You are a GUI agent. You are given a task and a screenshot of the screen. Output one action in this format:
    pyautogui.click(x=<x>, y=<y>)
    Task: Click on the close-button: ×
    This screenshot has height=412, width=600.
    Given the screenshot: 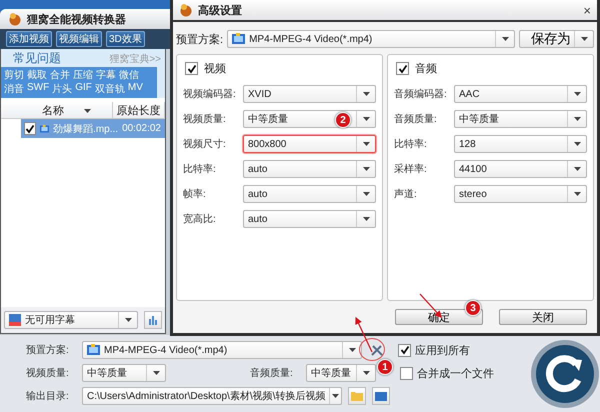 What is the action you would take?
    pyautogui.click(x=587, y=10)
    